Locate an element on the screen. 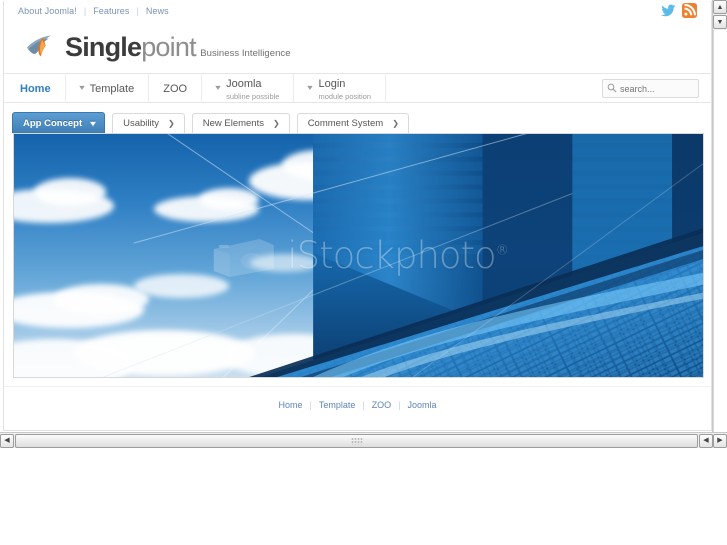  scroll-up-button: ▲ is located at coordinates (720, 7).